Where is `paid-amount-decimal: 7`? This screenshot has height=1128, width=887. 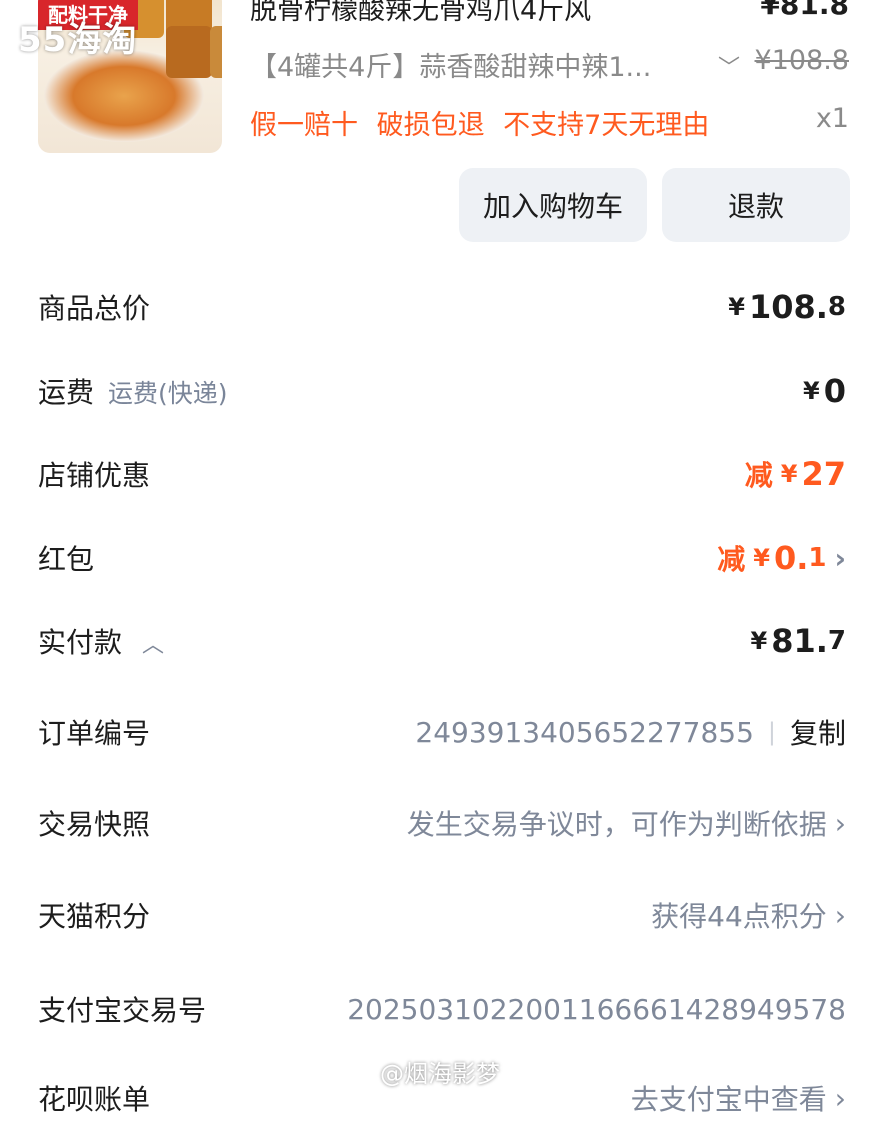 paid-amount-decimal: 7 is located at coordinates (836, 641).